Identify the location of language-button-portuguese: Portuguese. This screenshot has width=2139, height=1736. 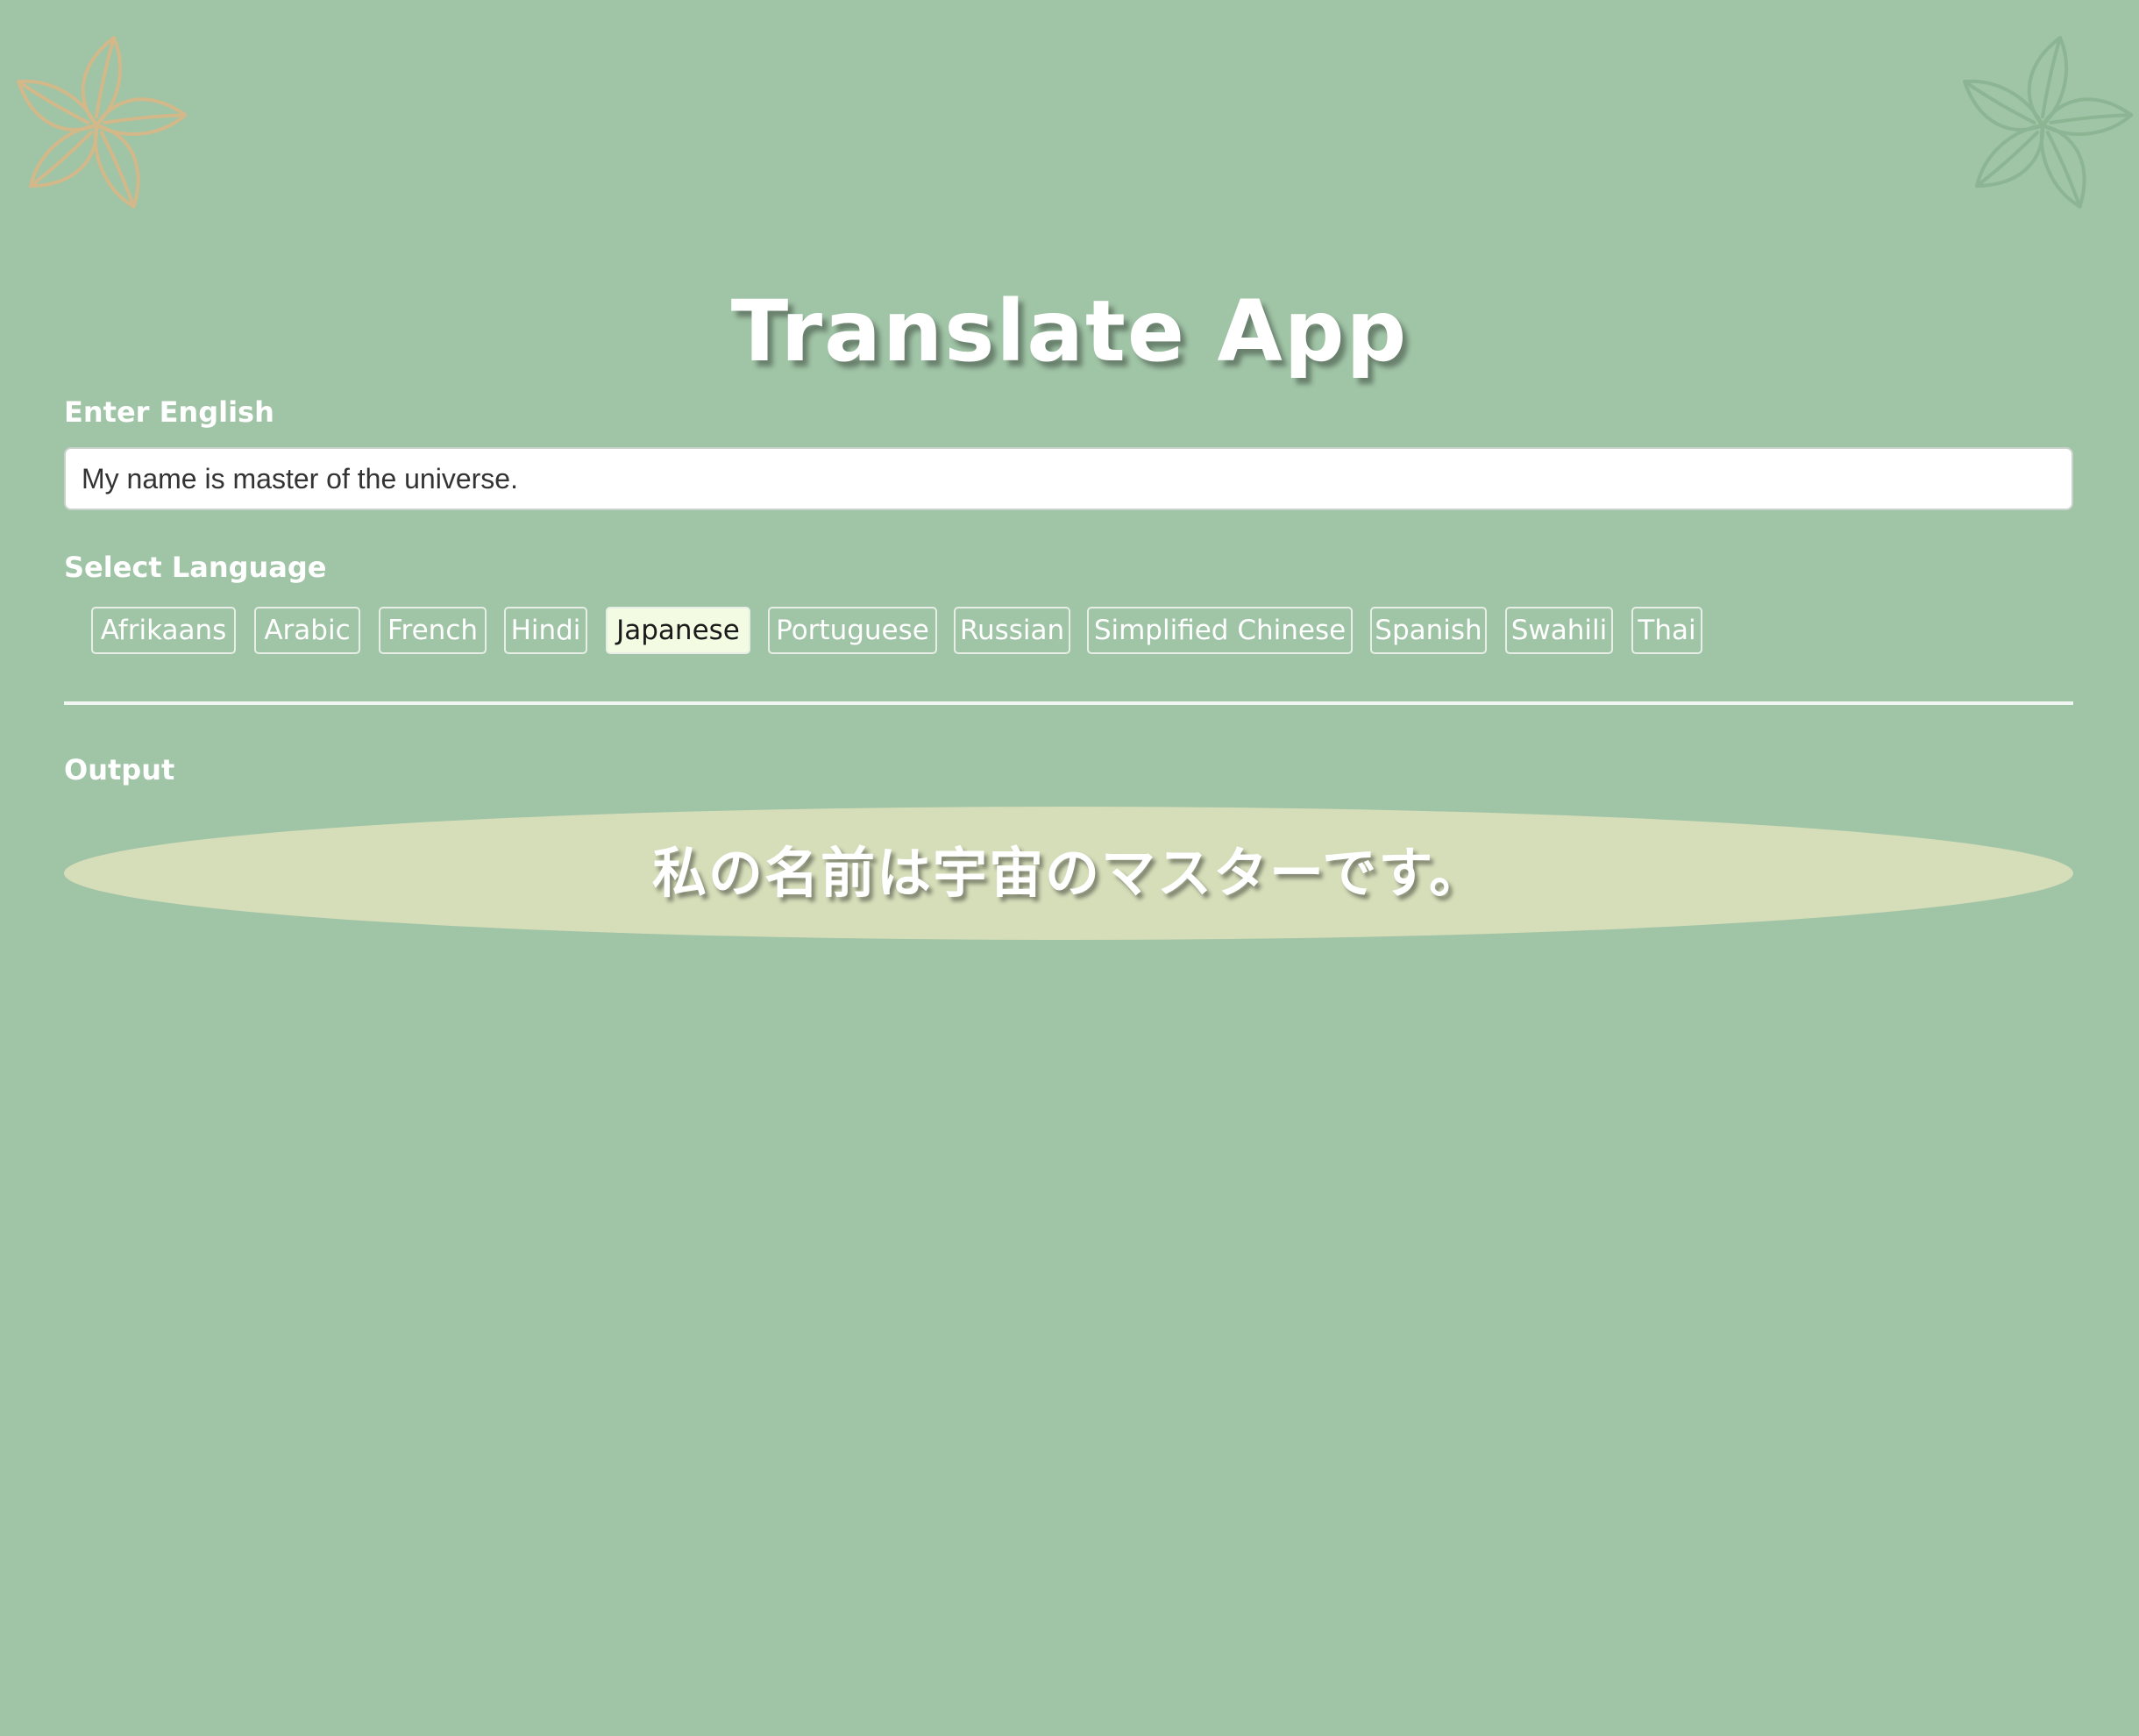
(852, 630).